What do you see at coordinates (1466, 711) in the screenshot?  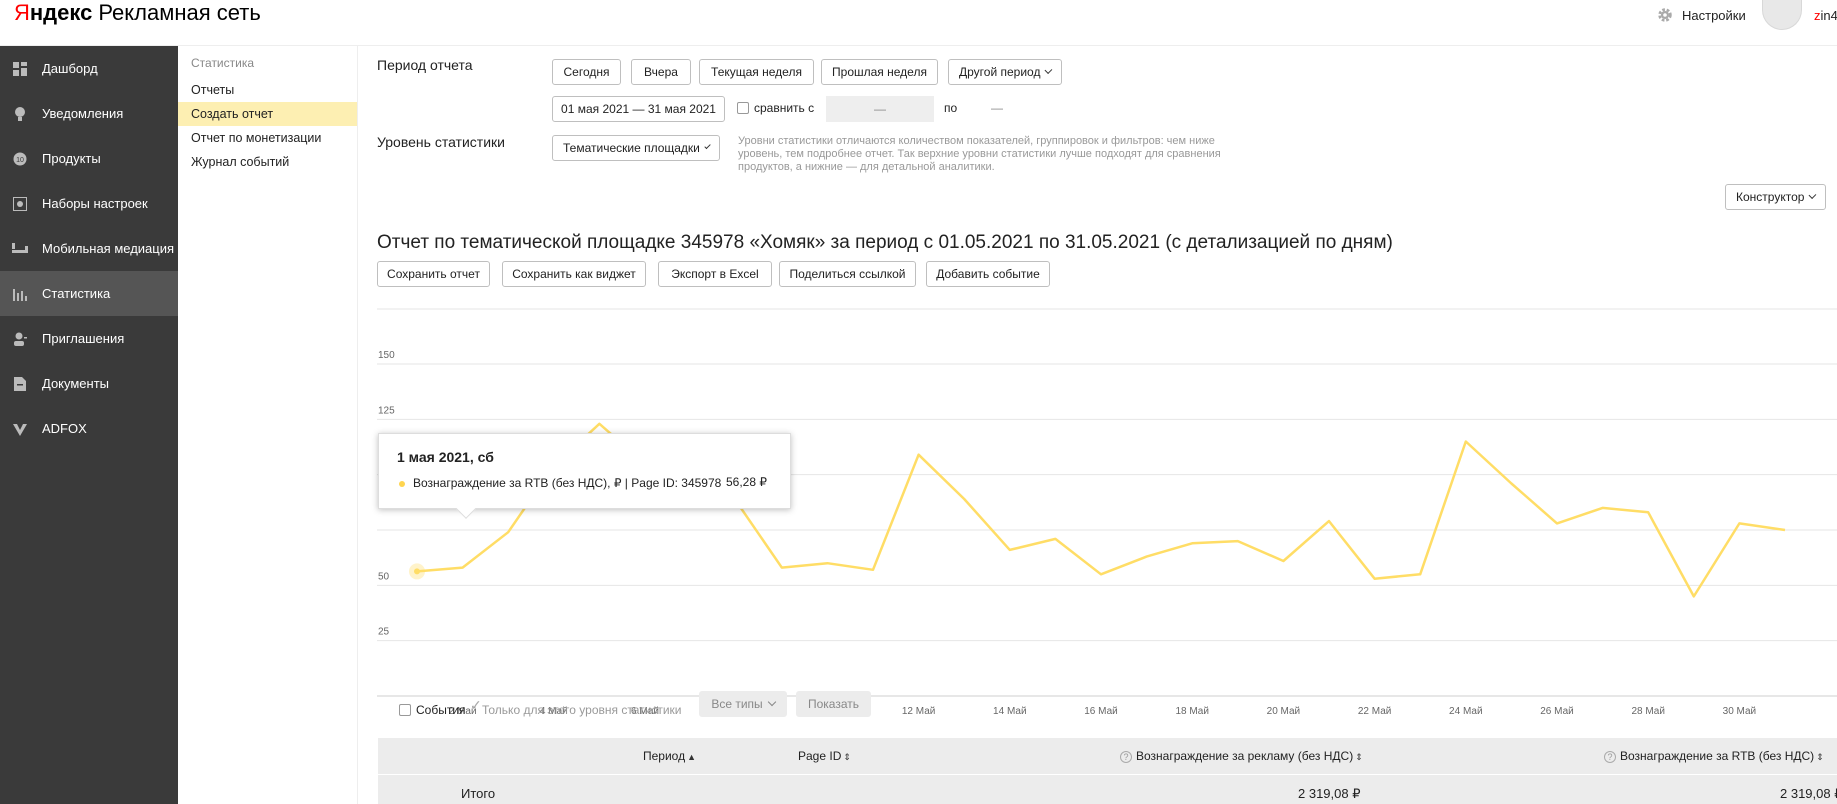 I see `x-tick-label: 24 Май` at bounding box center [1466, 711].